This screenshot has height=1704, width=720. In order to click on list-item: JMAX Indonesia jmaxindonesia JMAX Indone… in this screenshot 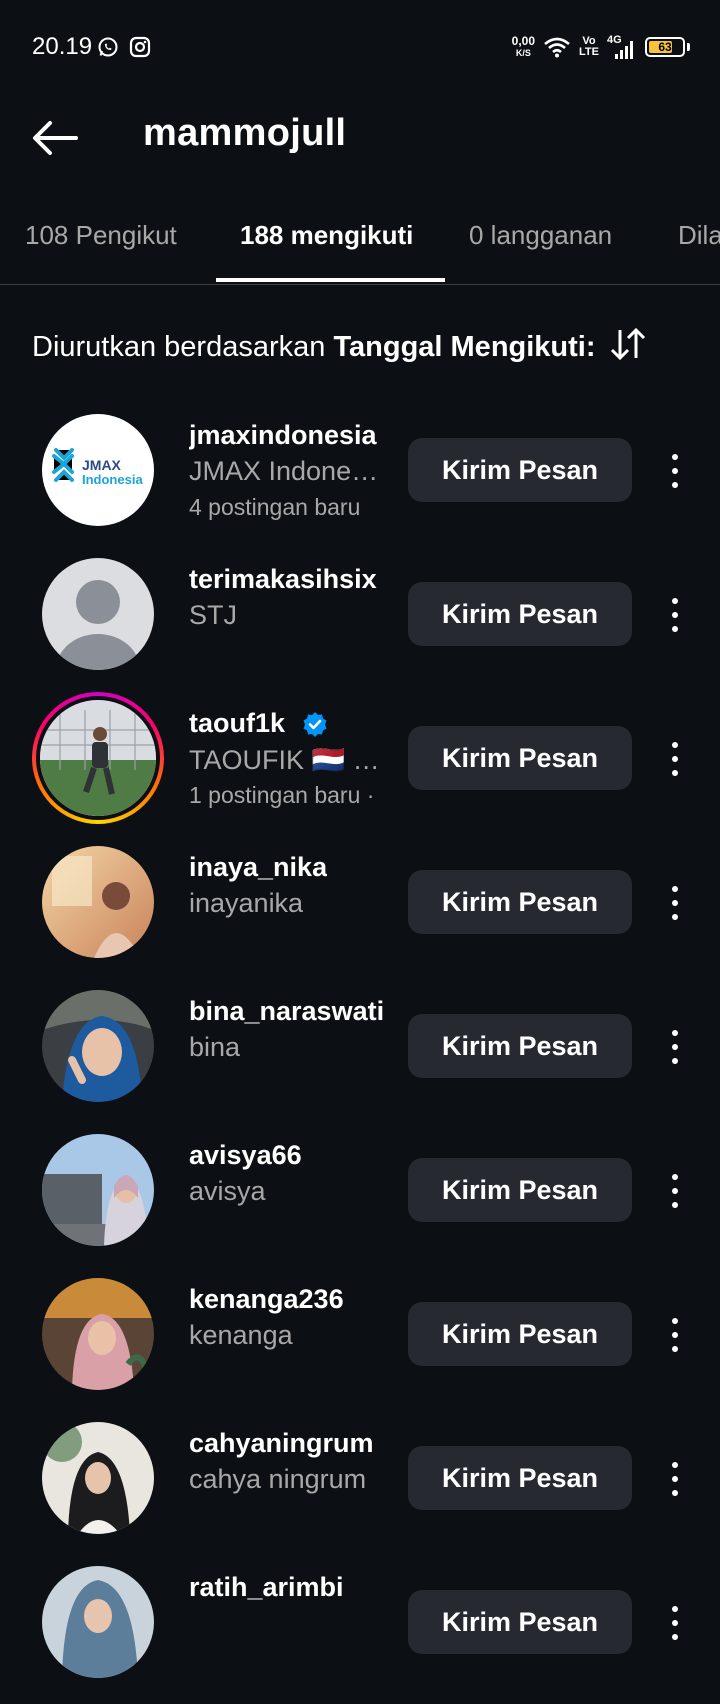, I will do `click(360, 480)`.